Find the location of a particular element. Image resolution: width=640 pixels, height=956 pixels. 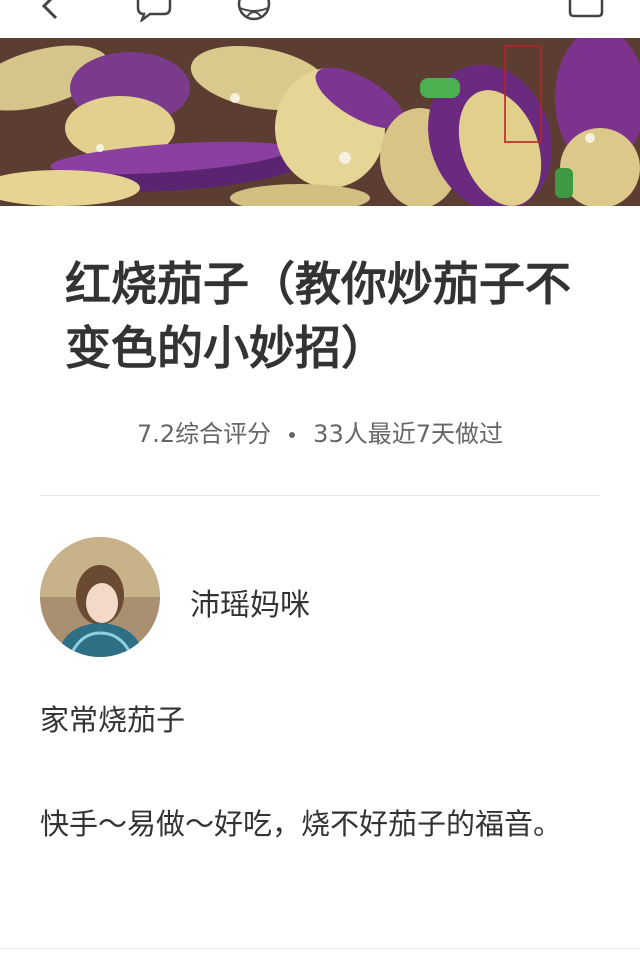

description-line-1: 家常烧茄子 is located at coordinates (113, 720).